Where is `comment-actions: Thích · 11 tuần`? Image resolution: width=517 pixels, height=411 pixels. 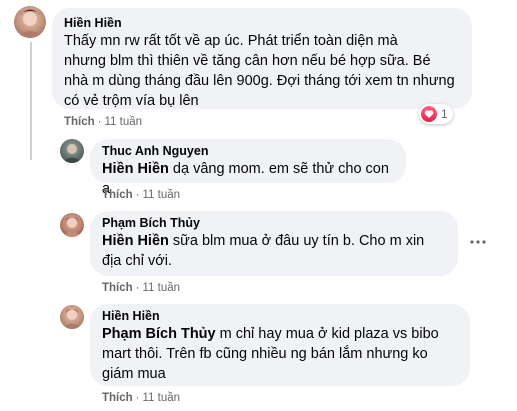 comment-actions: Thích · 11 tuần is located at coordinates (103, 122).